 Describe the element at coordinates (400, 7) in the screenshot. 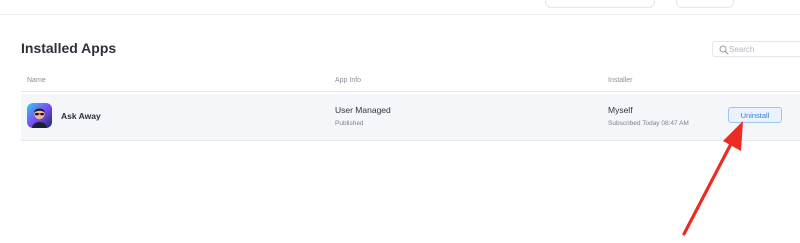

I see `top-bar` at that location.